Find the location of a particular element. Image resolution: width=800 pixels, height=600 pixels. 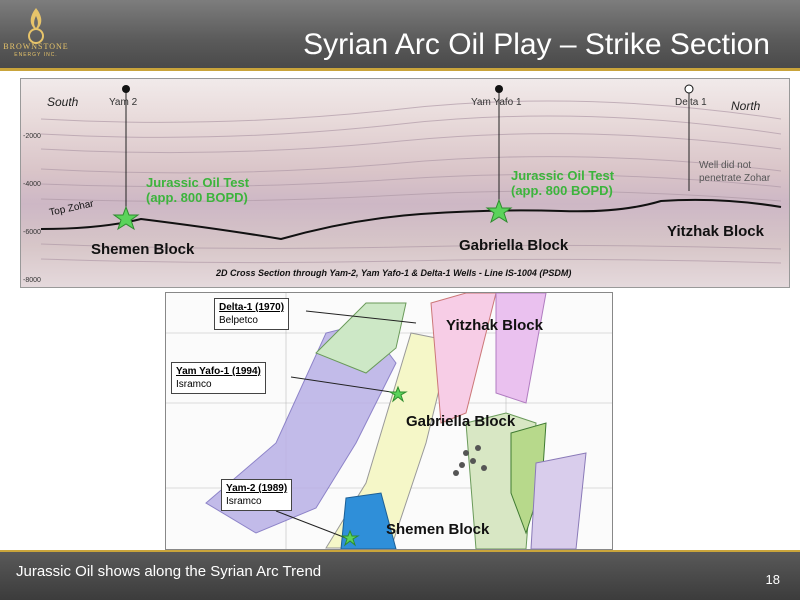

shemen-block-label: Shemen Block is located at coordinates (143, 249).